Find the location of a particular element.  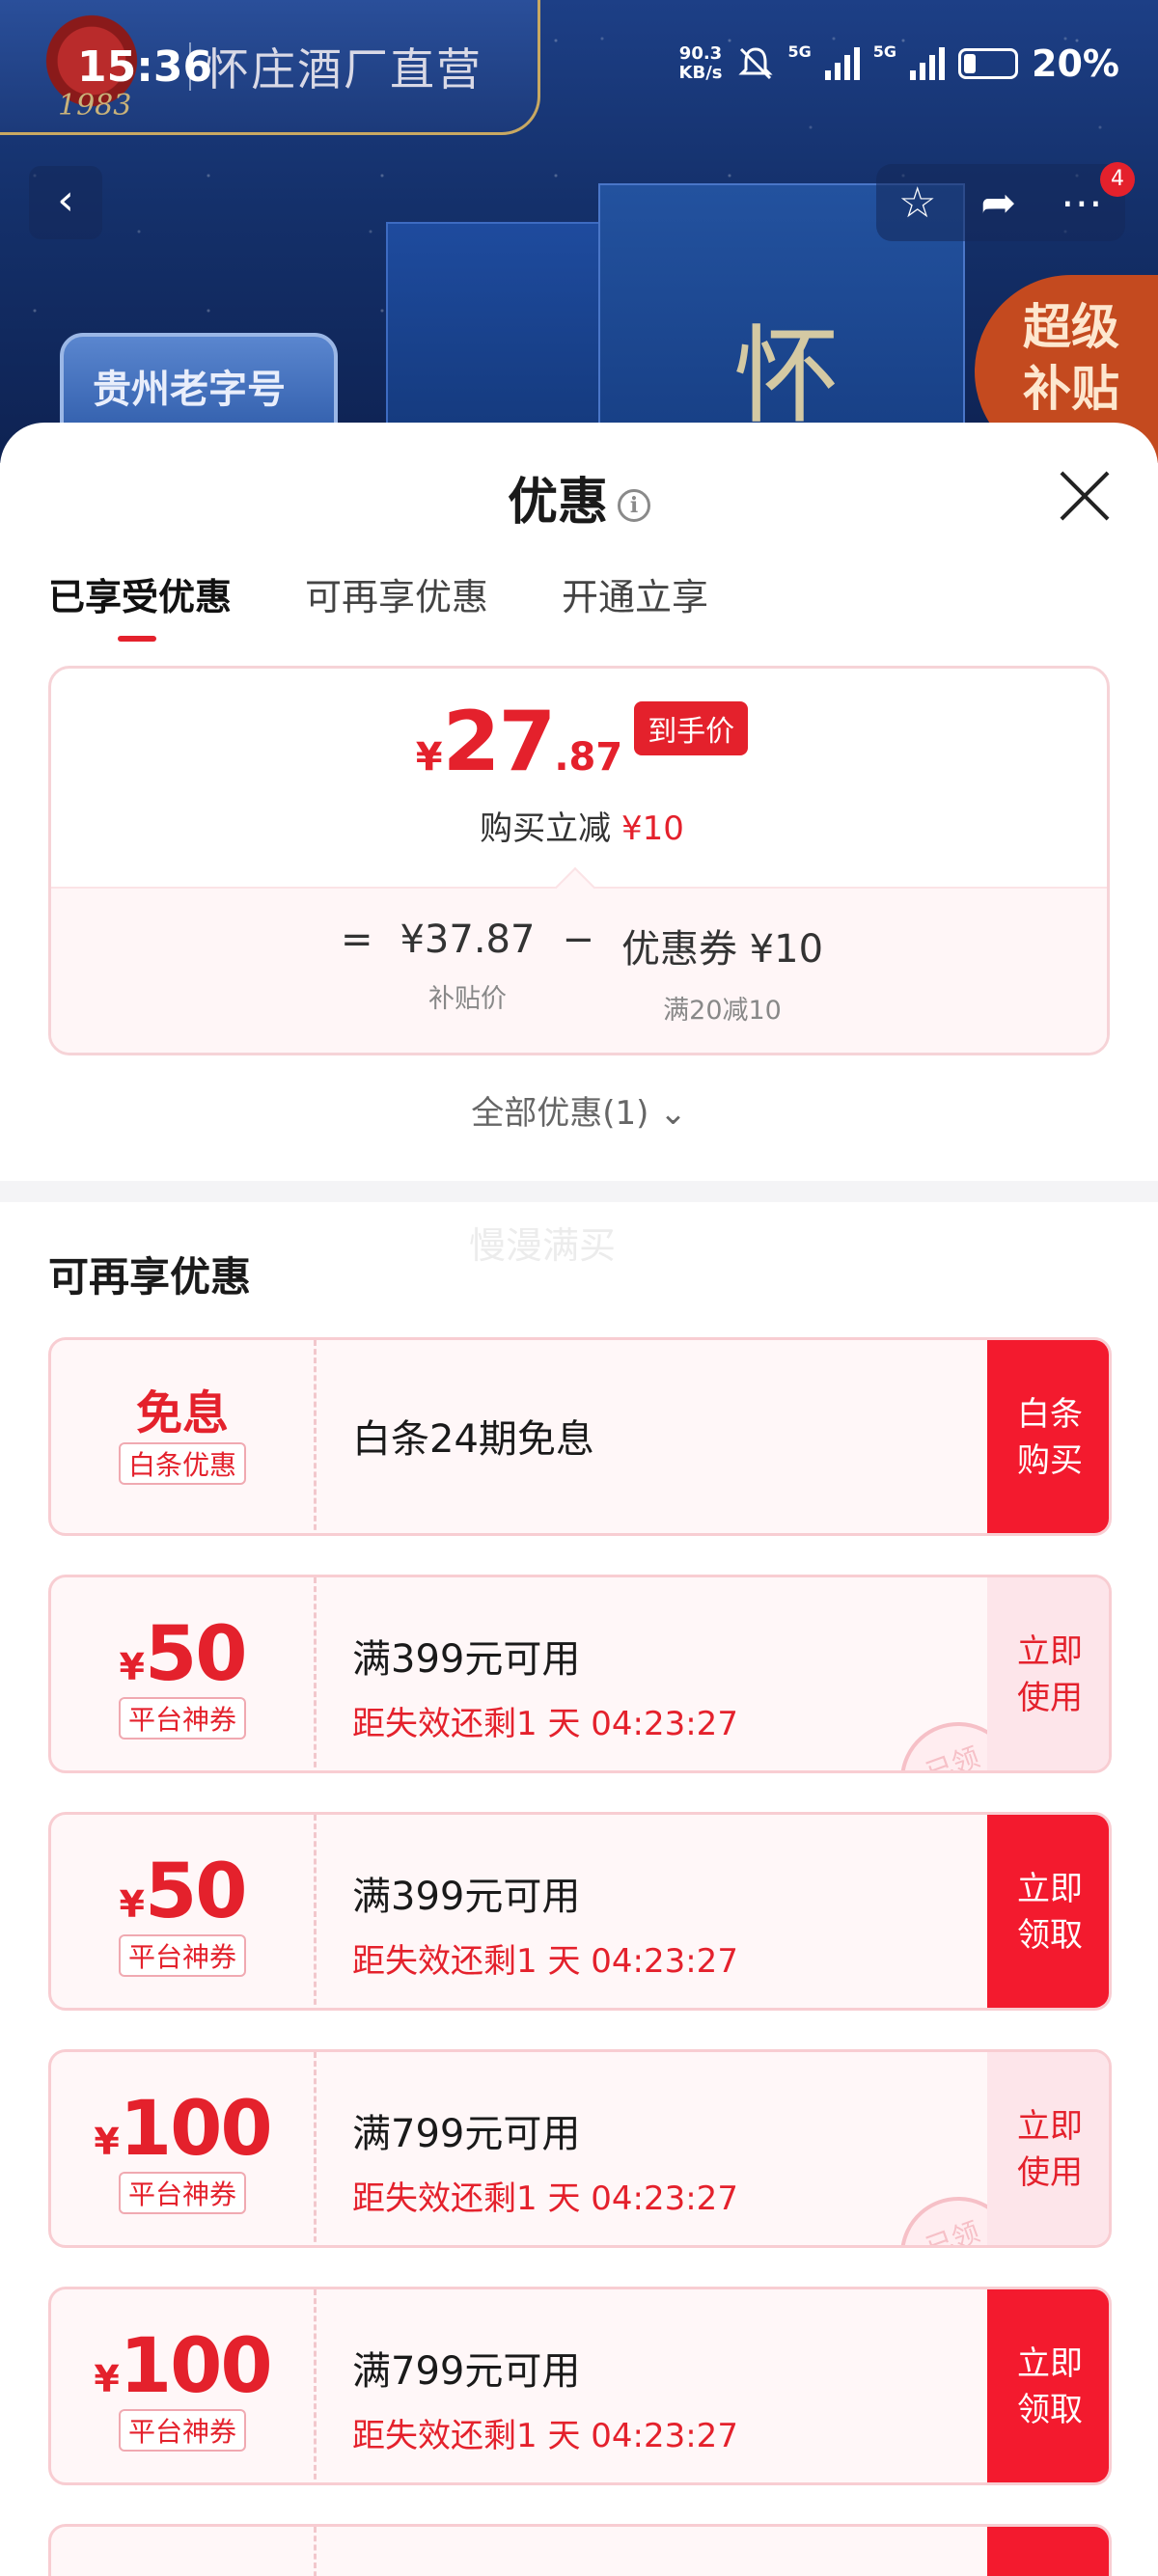

coupon-condition: 白条24期免息 is located at coordinates (473, 1439).